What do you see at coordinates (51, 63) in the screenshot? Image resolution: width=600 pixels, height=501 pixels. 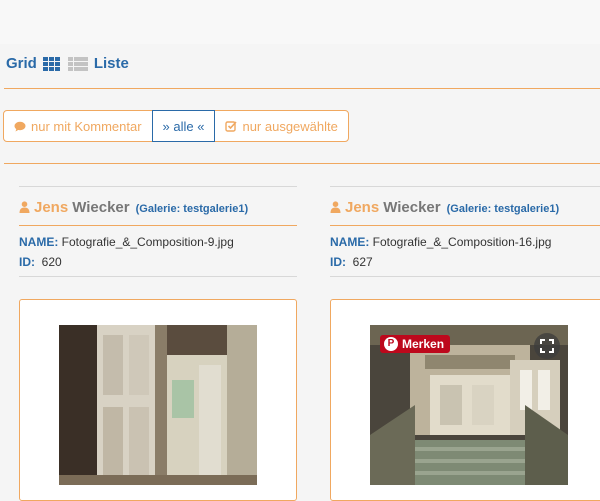 I see `grid-icon` at bounding box center [51, 63].